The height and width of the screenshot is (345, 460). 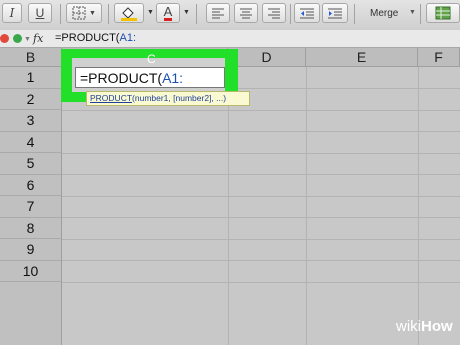 I want to click on row-header-blank, so click(x=31, y=313).